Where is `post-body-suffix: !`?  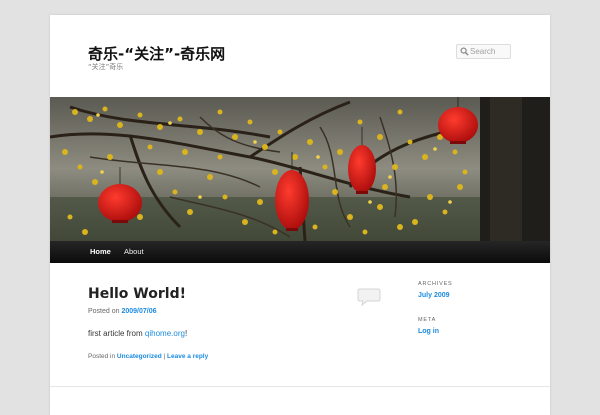 post-body-suffix: ! is located at coordinates (186, 333).